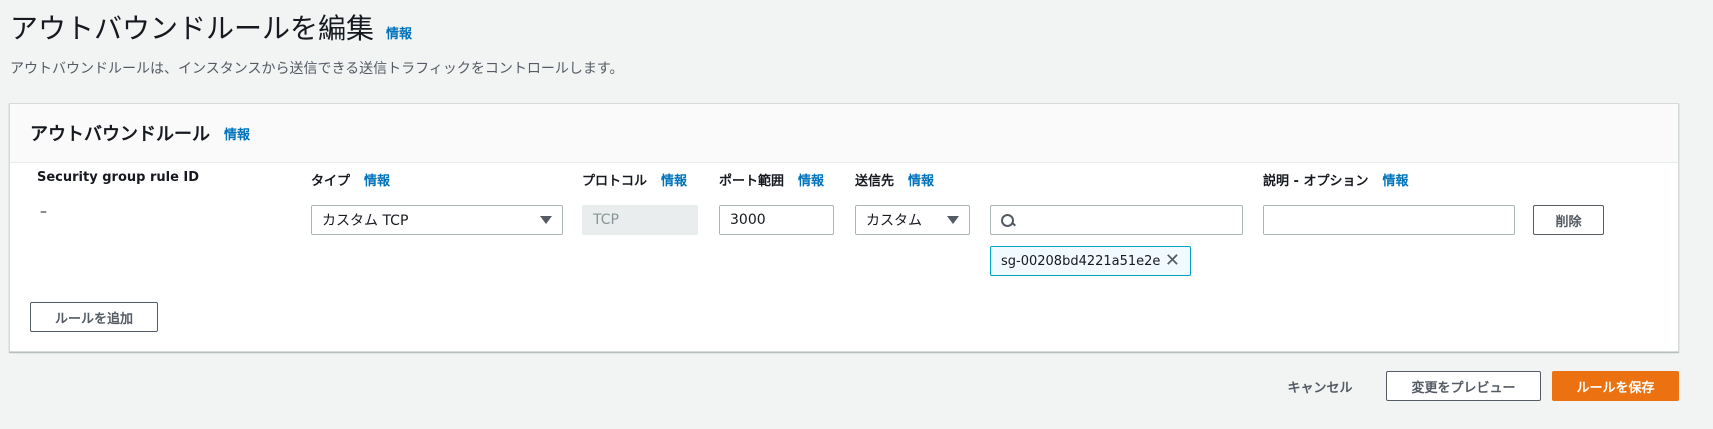 The width and height of the screenshot is (1713, 429). I want to click on column-protocol: プロトコル 情報, so click(634, 179).